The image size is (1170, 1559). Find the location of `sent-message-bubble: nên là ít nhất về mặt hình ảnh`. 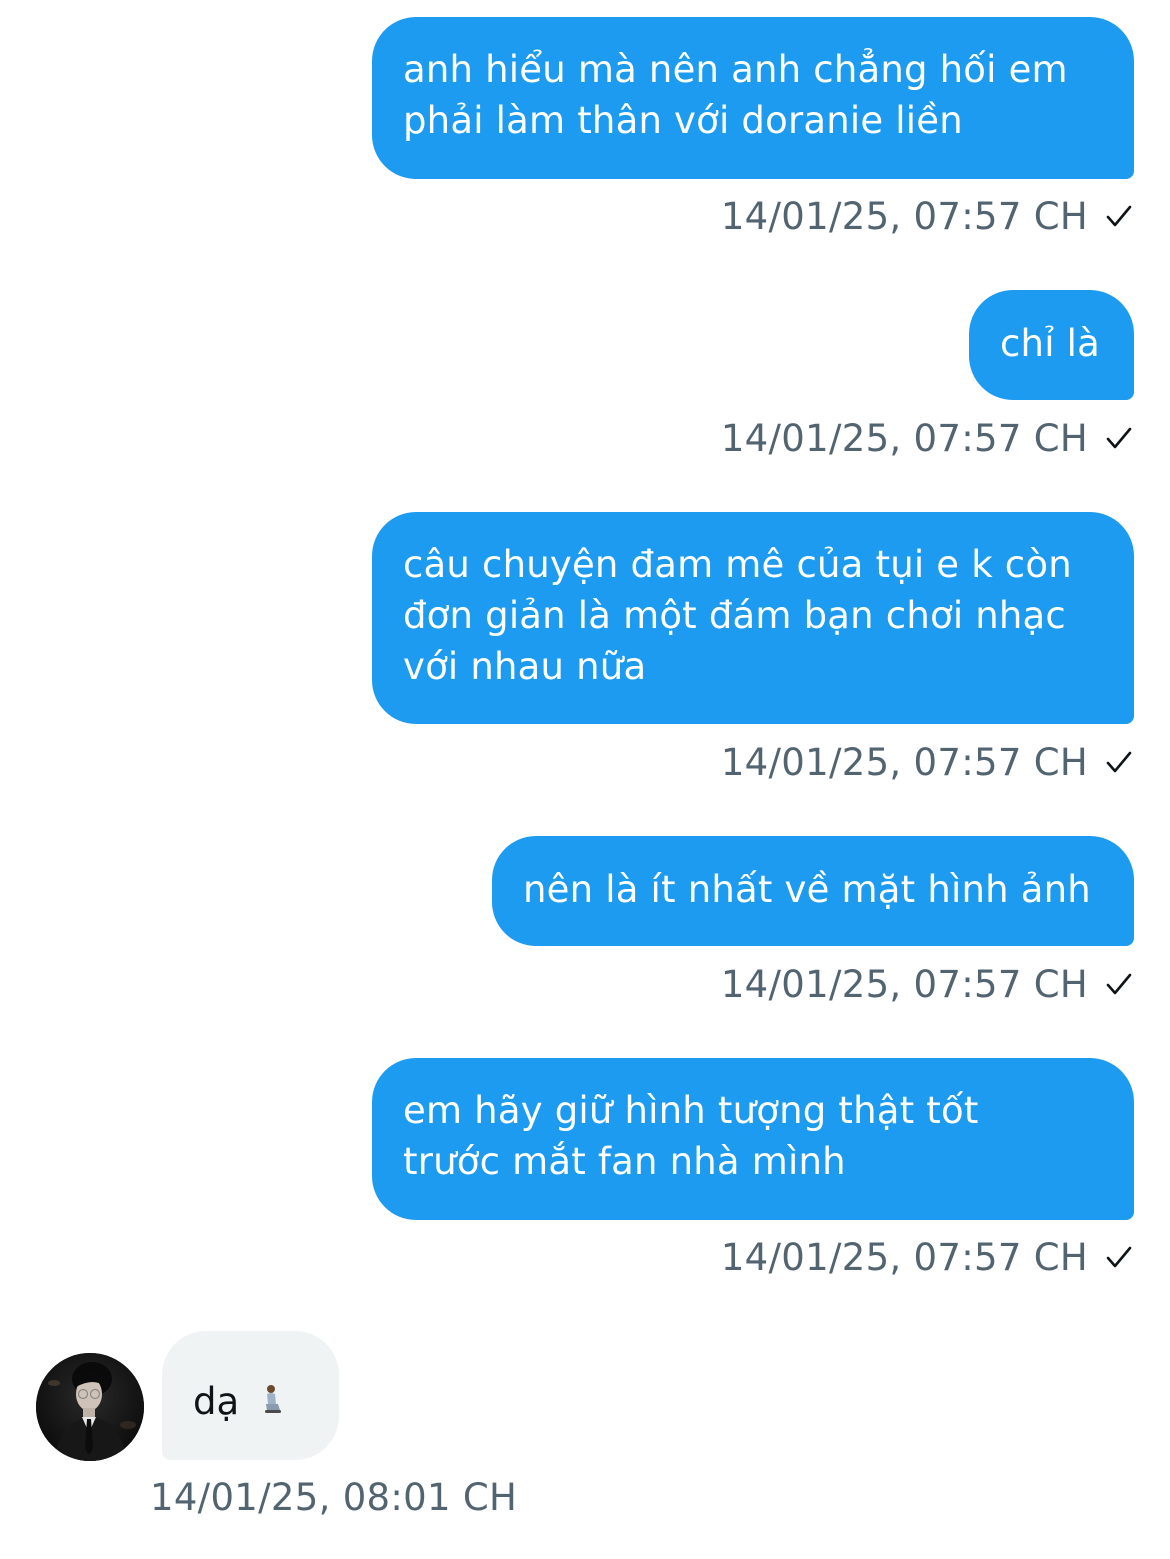

sent-message-bubble: nên là ít nhất về mặt hình ảnh is located at coordinates (813, 891).